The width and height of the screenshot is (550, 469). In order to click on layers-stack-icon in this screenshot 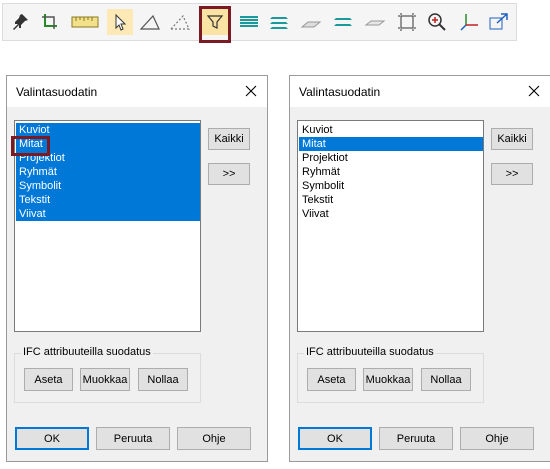, I will do `click(279, 22)`.